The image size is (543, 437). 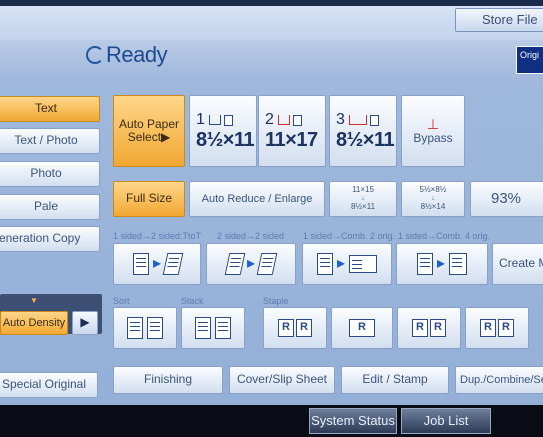 What do you see at coordinates (363, 190) in the screenshot?
I see `preset-top: 11×15` at bounding box center [363, 190].